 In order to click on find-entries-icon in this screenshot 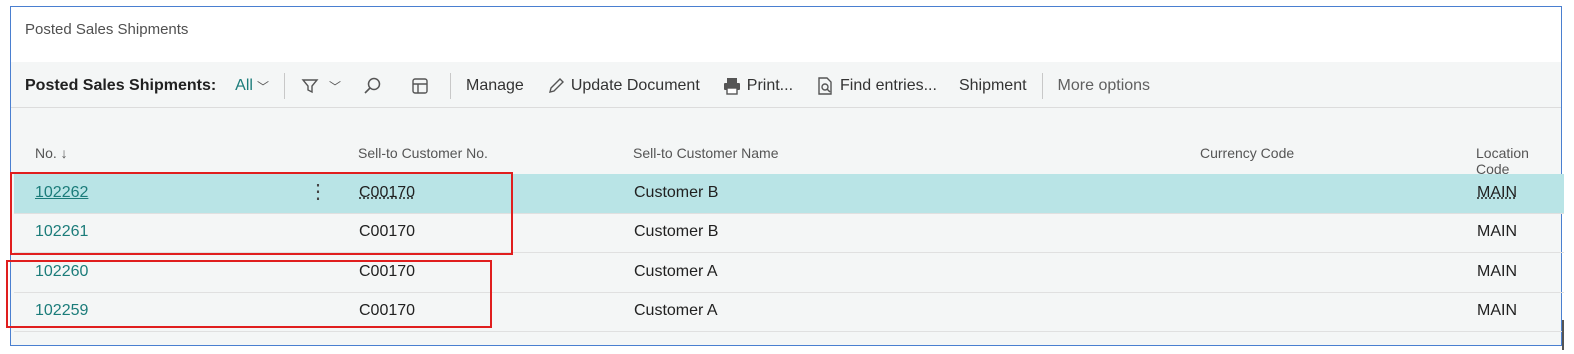, I will do `click(825, 86)`.